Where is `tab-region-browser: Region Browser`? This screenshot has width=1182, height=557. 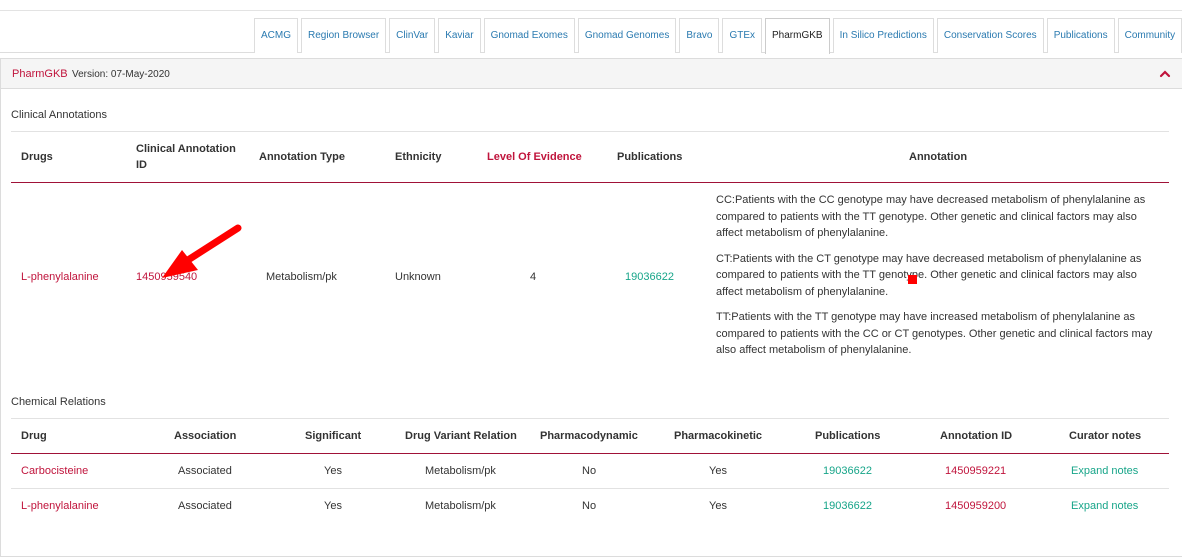
tab-region-browser: Region Browser is located at coordinates (344, 35).